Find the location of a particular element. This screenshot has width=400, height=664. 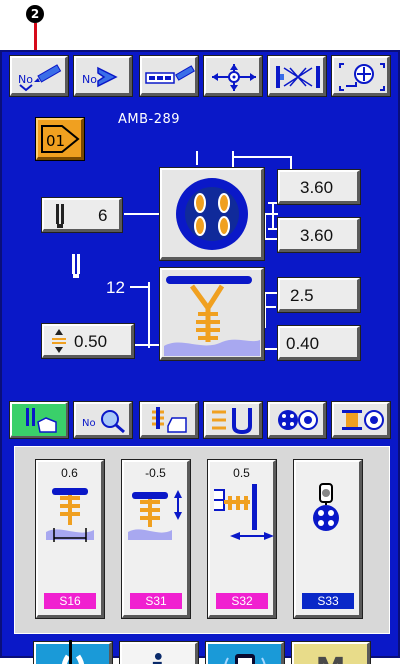

shank-shape-button is located at coordinates (212, 314).